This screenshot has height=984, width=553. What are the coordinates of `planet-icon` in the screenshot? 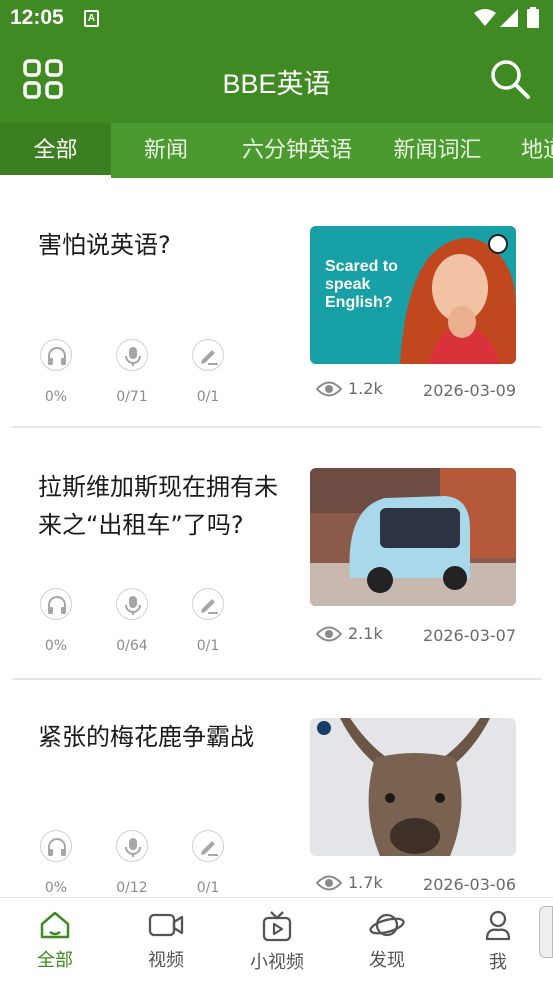 It's located at (387, 925).